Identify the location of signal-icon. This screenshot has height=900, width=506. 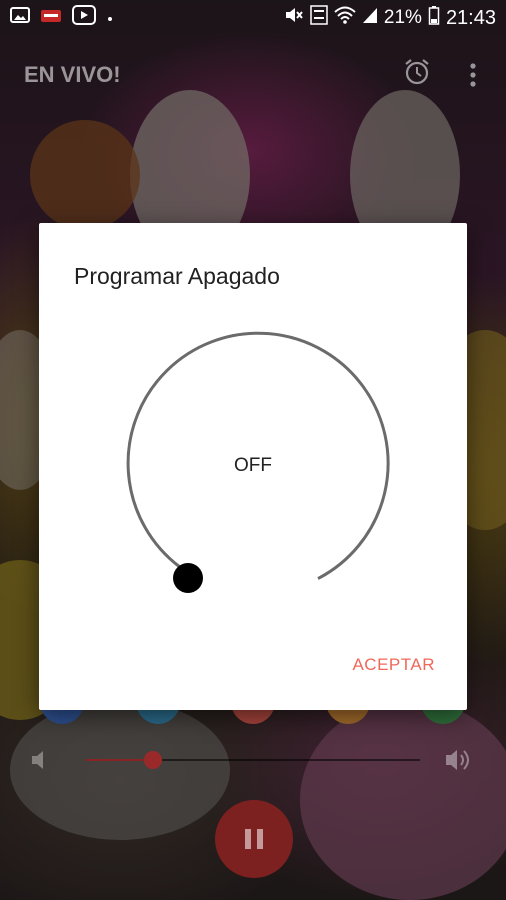
(370, 18).